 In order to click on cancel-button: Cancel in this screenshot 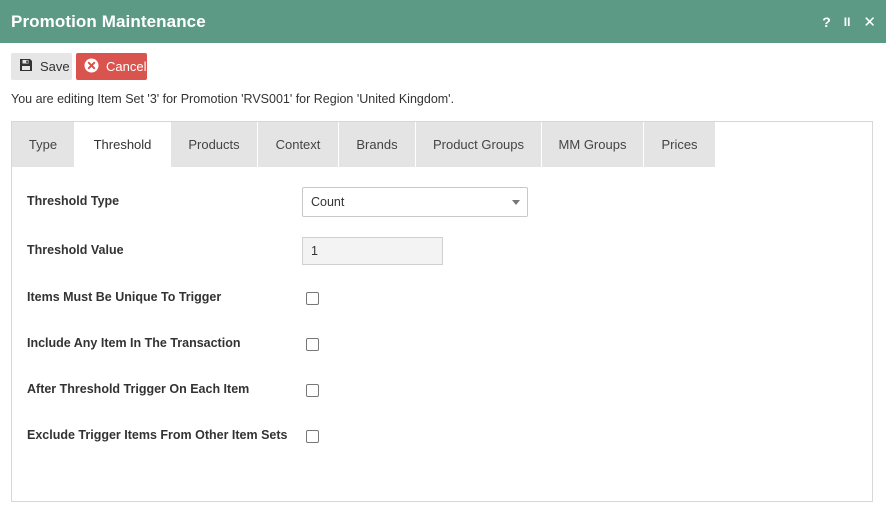, I will do `click(111, 66)`.